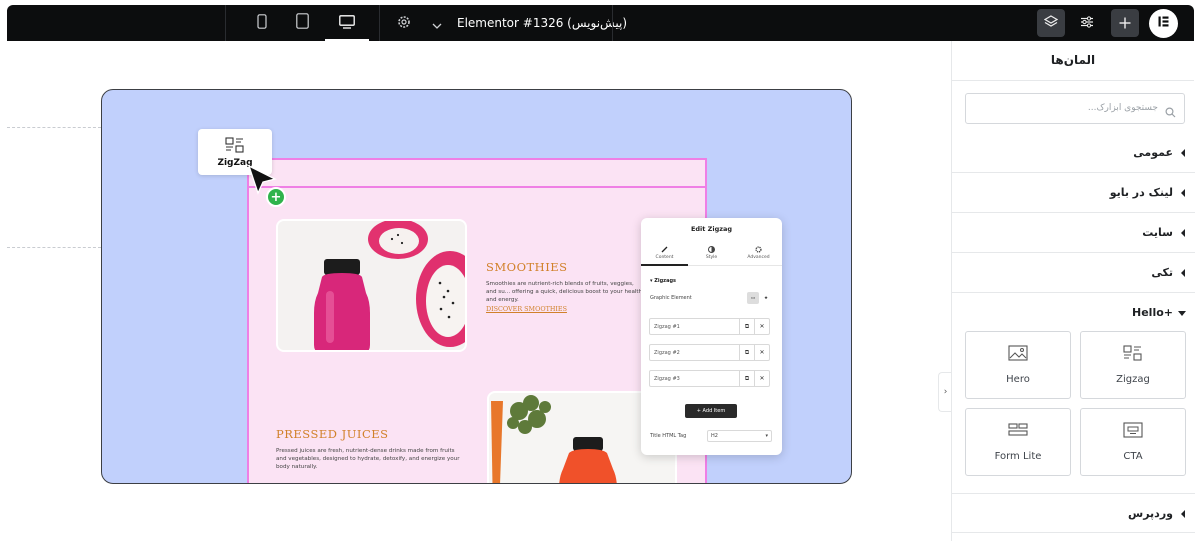 Image resolution: width=1200 pixels, height=541 pixels. I want to click on graphic-icon-option: ★, so click(766, 298).